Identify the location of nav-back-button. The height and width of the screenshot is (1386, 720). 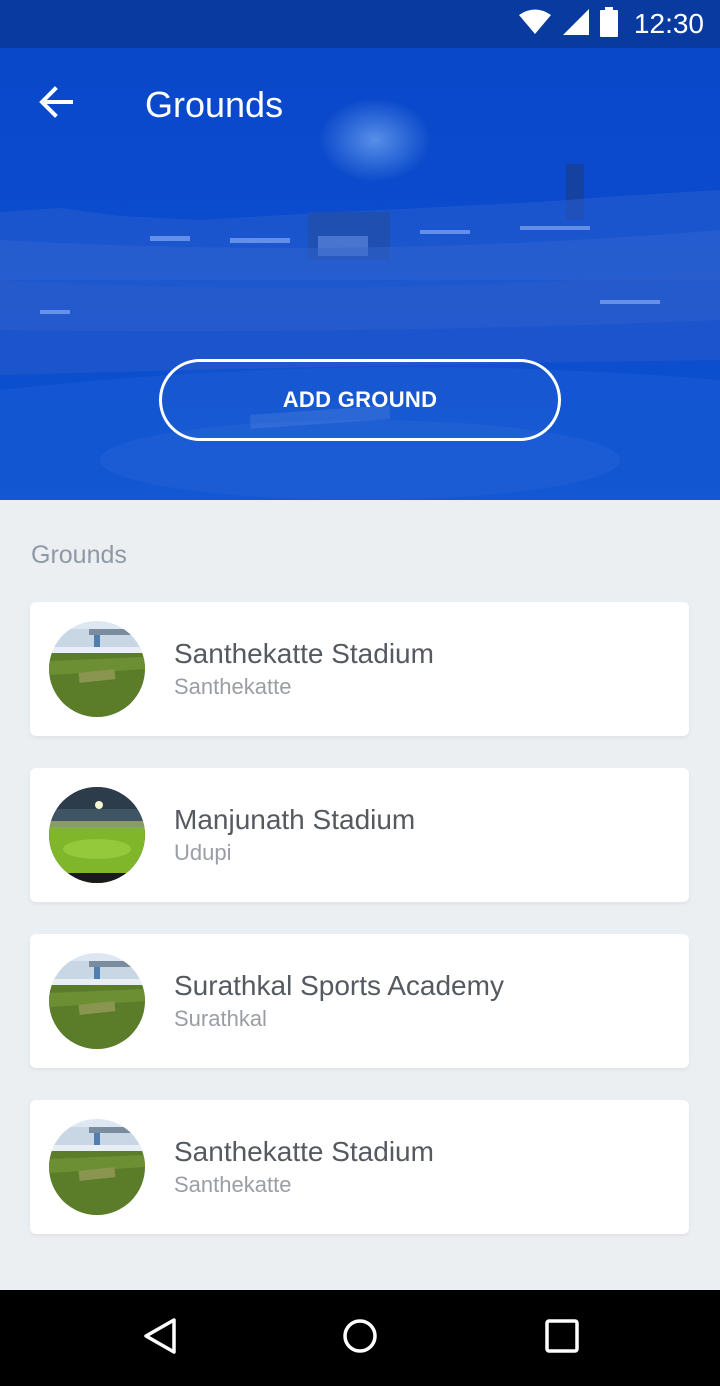
(160, 1338).